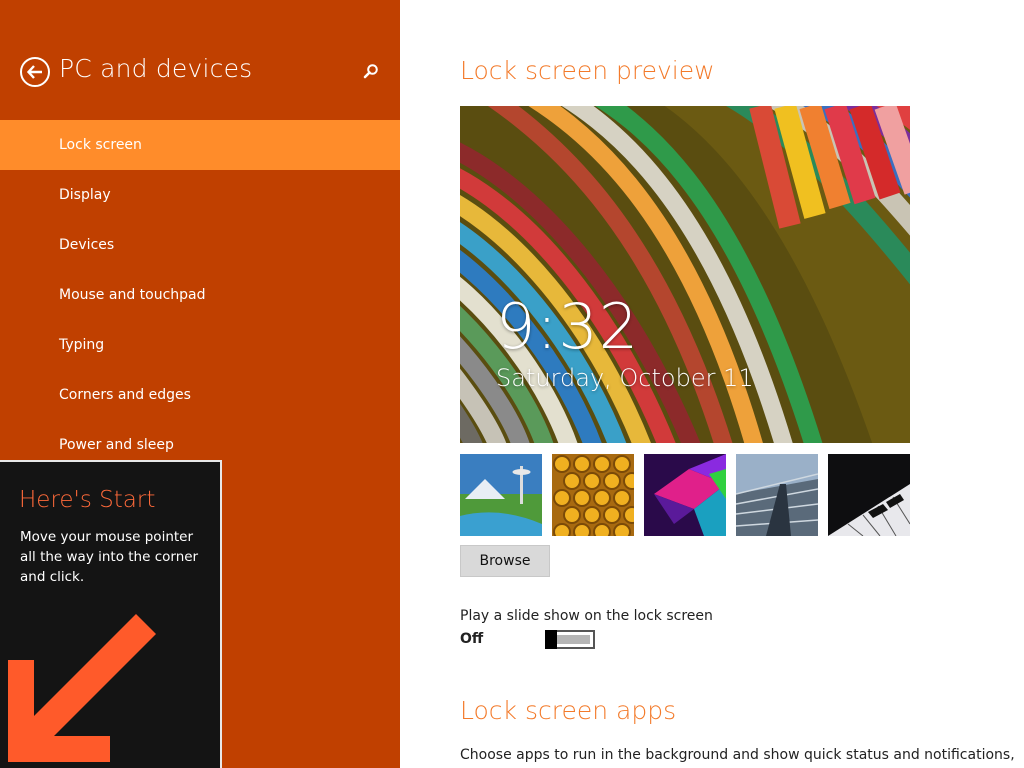 Image resolution: width=1024 pixels, height=768 pixels. What do you see at coordinates (587, 70) in the screenshot?
I see `lock-screen-preview-heading: Lock screen preview` at bounding box center [587, 70].